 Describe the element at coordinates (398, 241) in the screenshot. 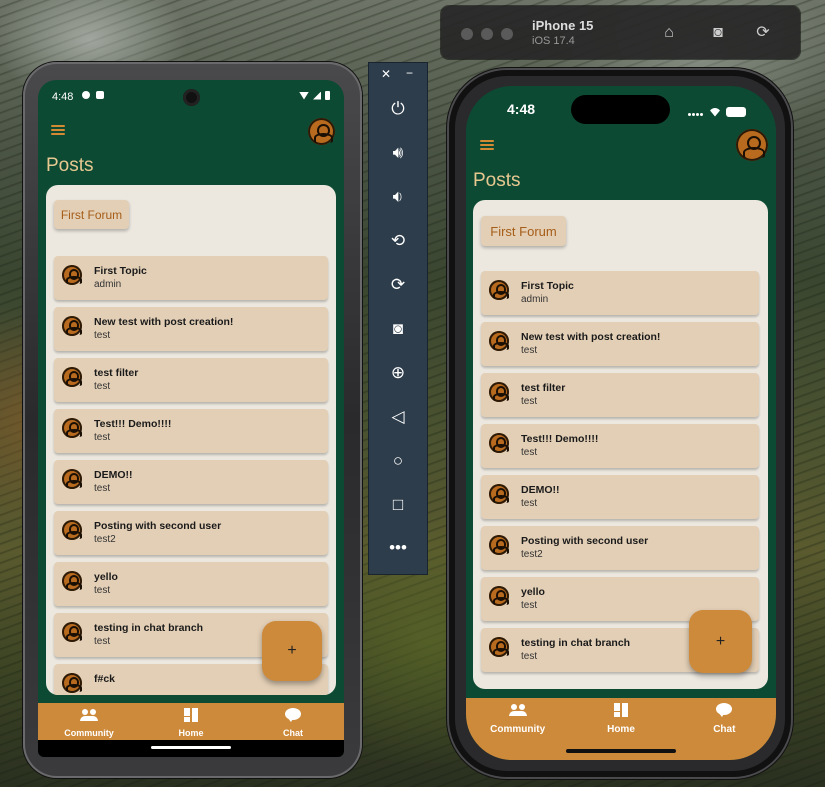

I see `rotate-left-icon: ⟲` at that location.